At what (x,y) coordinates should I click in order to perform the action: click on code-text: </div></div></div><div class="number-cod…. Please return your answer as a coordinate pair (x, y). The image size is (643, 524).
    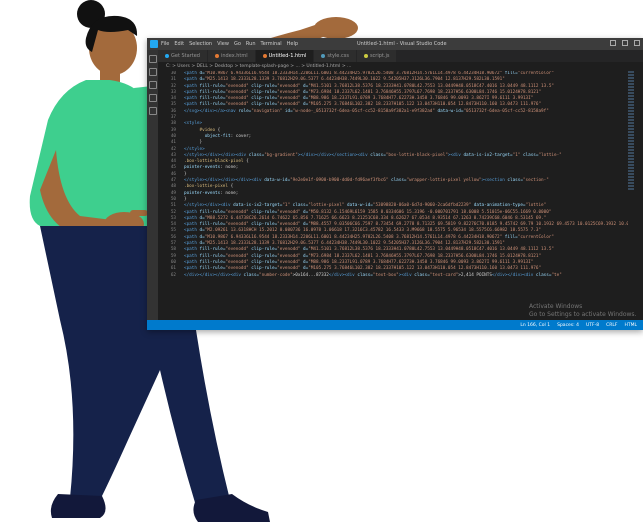
    Looking at the image, I should click on (373, 275).